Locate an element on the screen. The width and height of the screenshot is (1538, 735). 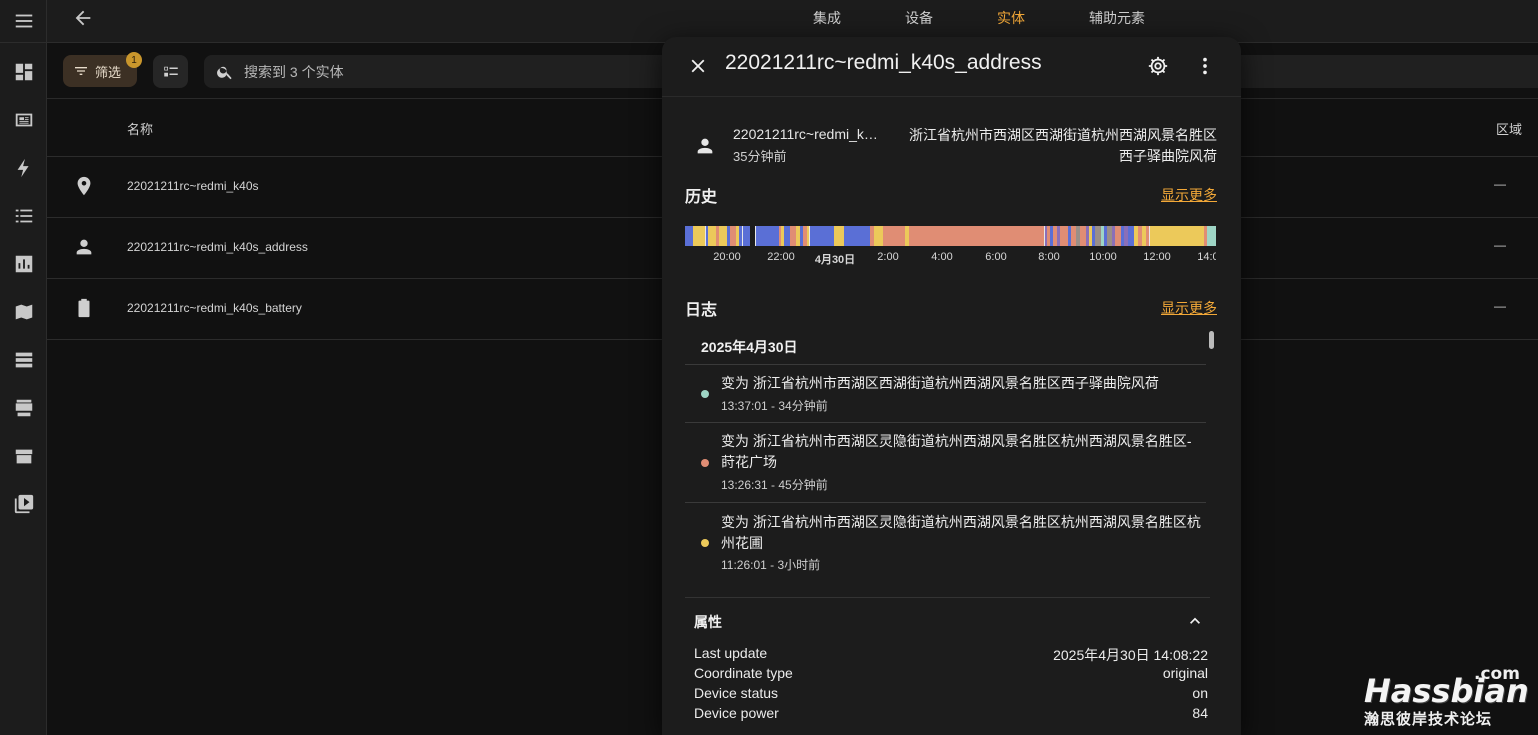
sidebar-item-history is located at coordinates (23, 264).